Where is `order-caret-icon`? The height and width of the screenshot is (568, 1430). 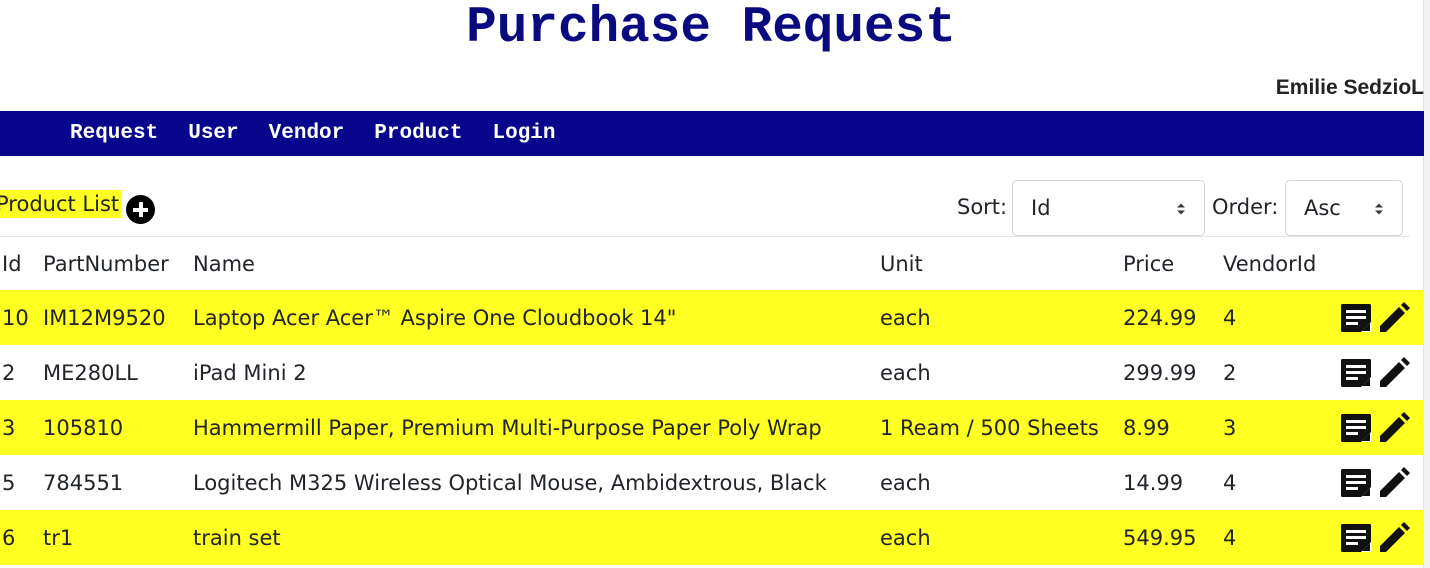
order-caret-icon is located at coordinates (1379, 209).